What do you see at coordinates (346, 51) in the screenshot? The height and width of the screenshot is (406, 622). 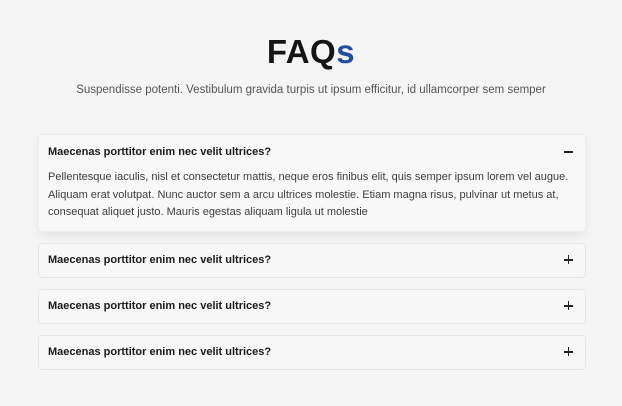 I see `page-title-accent: s` at bounding box center [346, 51].